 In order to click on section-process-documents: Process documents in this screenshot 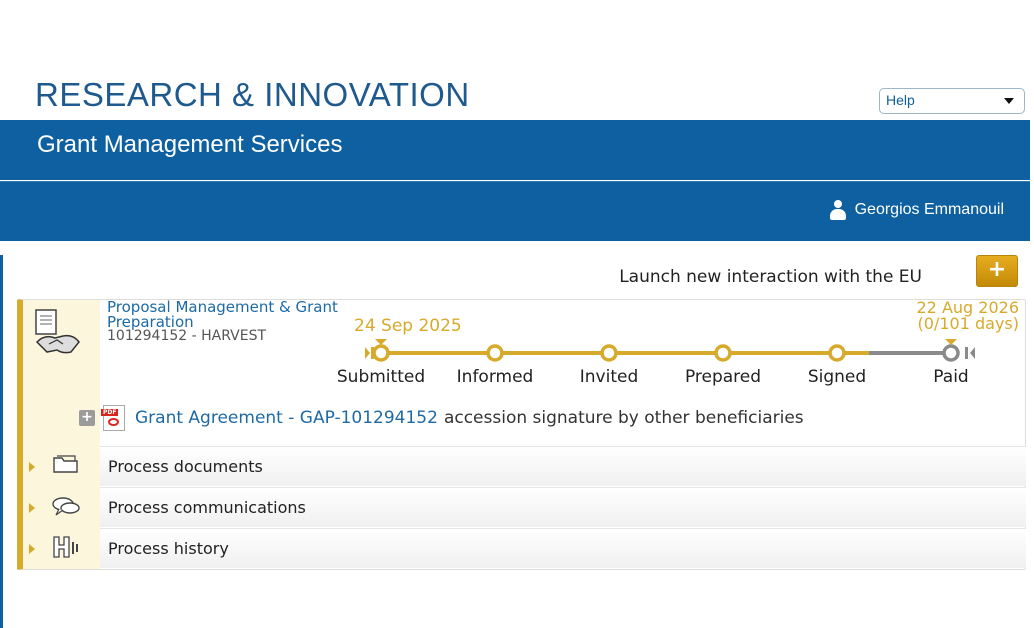, I will do `click(563, 466)`.